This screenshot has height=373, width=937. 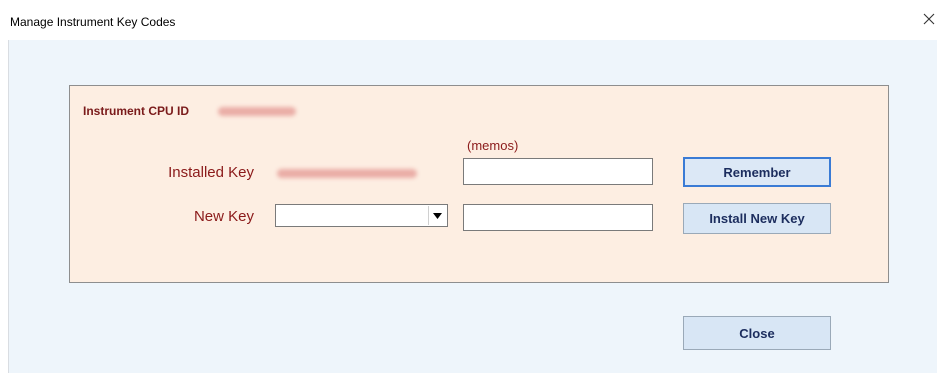 I want to click on title-bar: Manage Instrument Key Codes, so click(x=468, y=20).